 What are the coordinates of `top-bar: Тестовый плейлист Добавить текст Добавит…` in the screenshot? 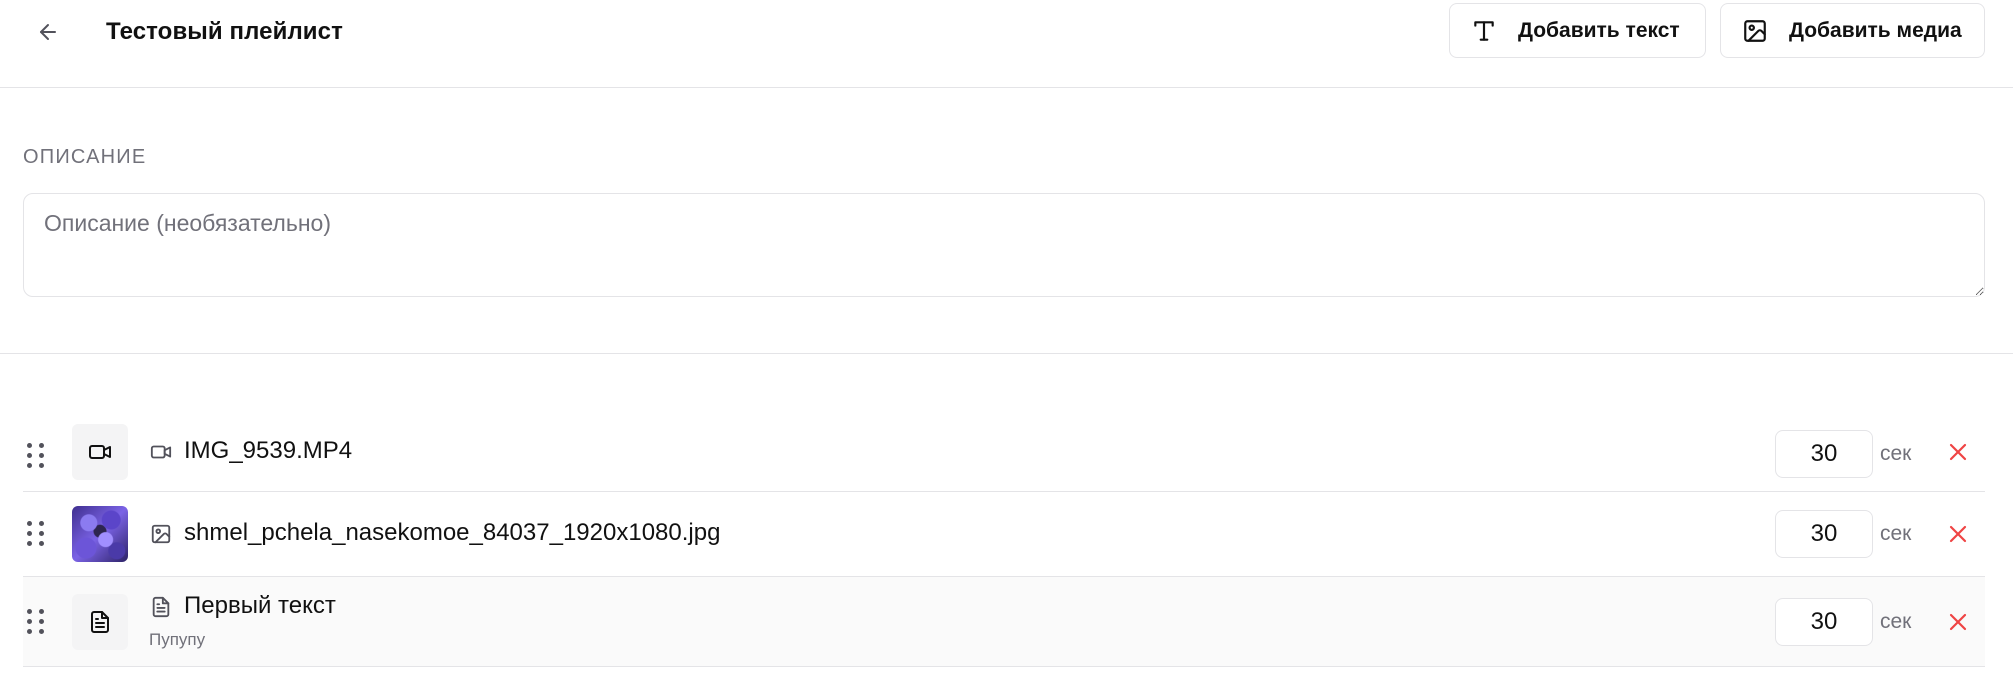 It's located at (1006, 44).